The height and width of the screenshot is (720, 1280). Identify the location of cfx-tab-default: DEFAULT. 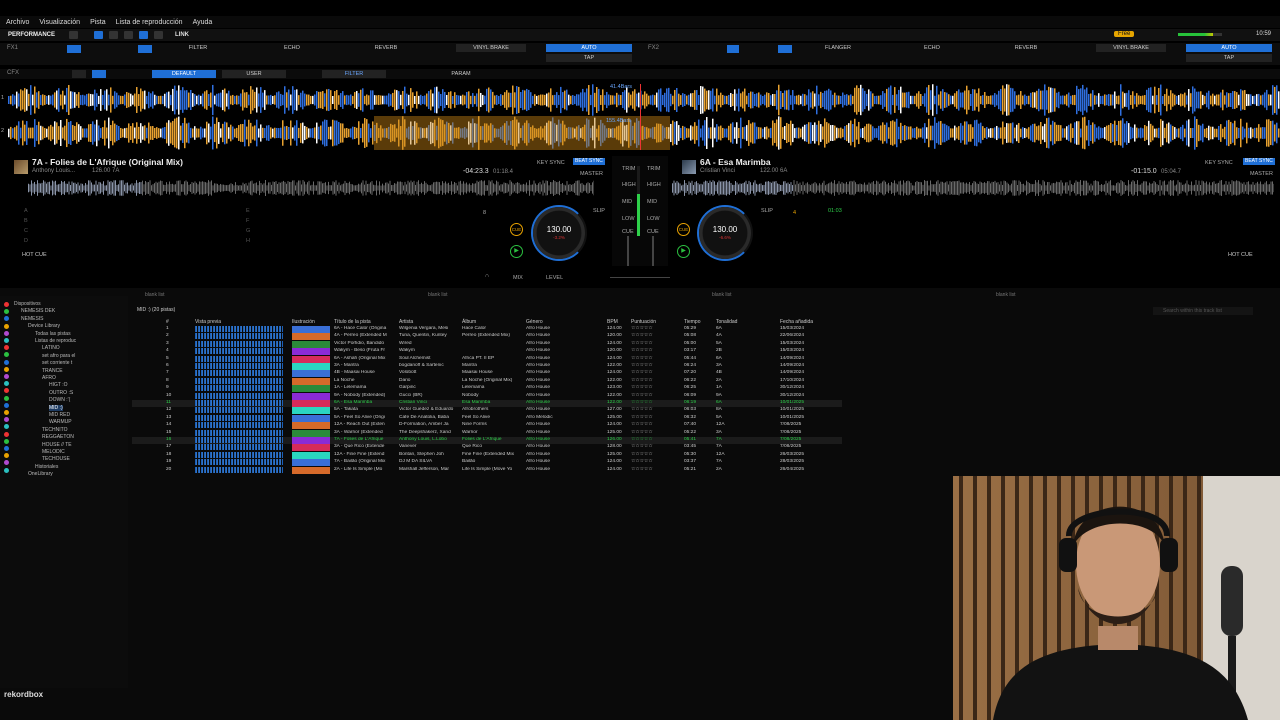
(184, 74).